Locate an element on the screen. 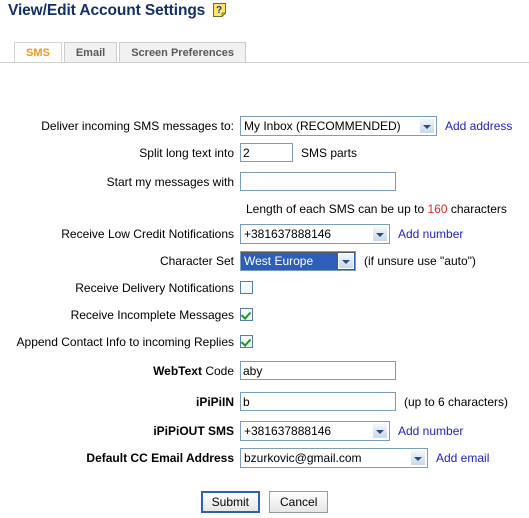 This screenshot has height=518, width=529. default-cc-email-select: bzurkovic@gmail.com is located at coordinates (334, 457).